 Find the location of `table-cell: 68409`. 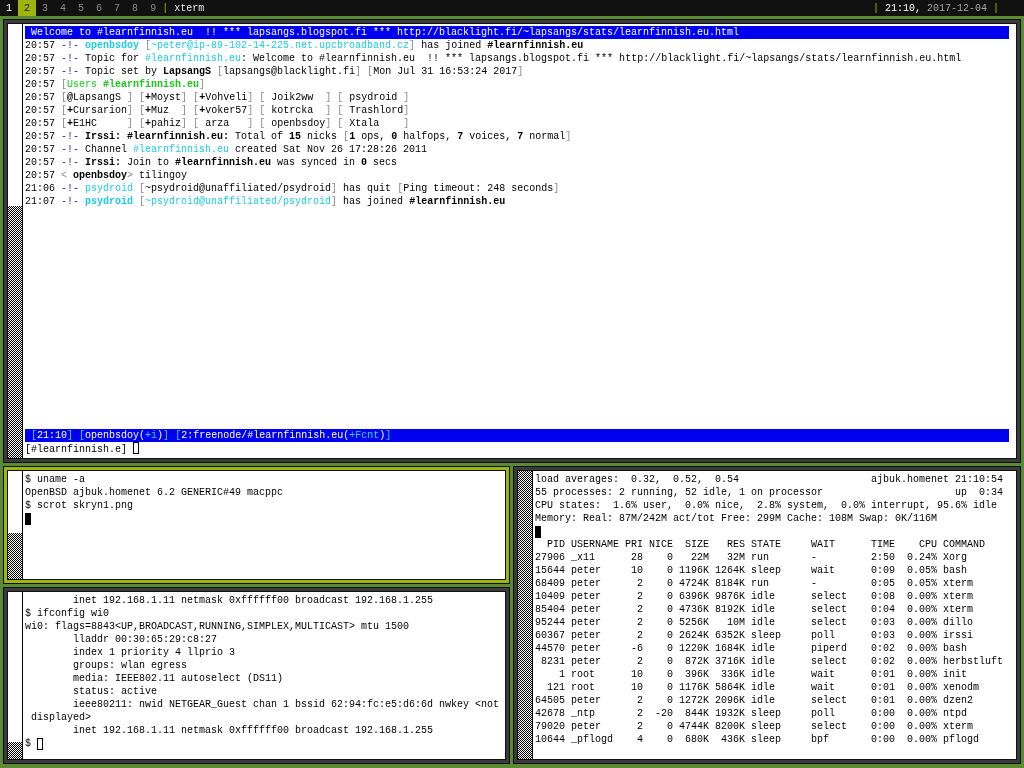

table-cell: 68409 is located at coordinates (550, 583).